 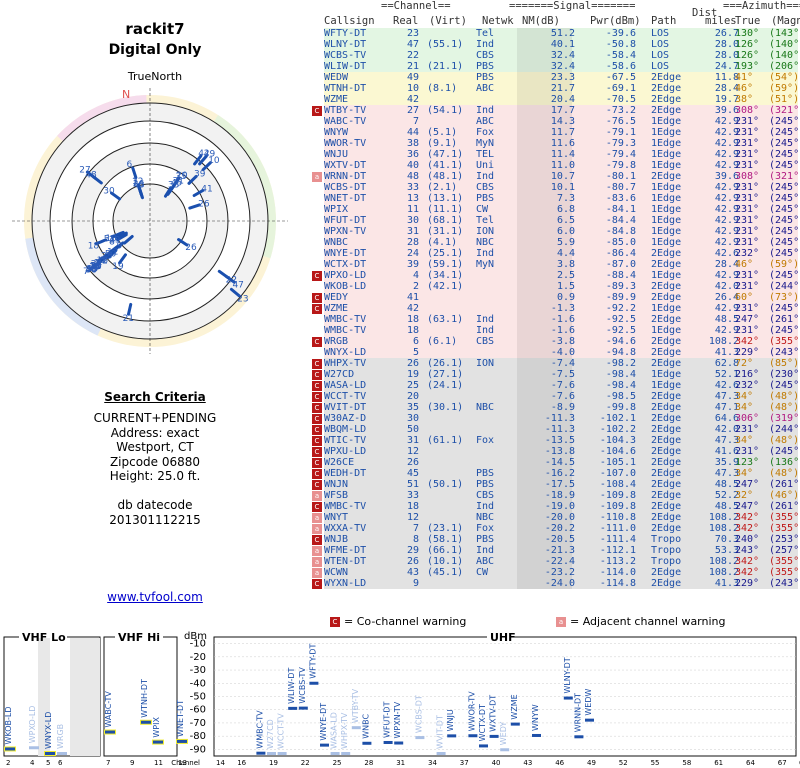 What do you see at coordinates (415, 528) in the screenshot?
I see `cell-real: 7` at bounding box center [415, 528].